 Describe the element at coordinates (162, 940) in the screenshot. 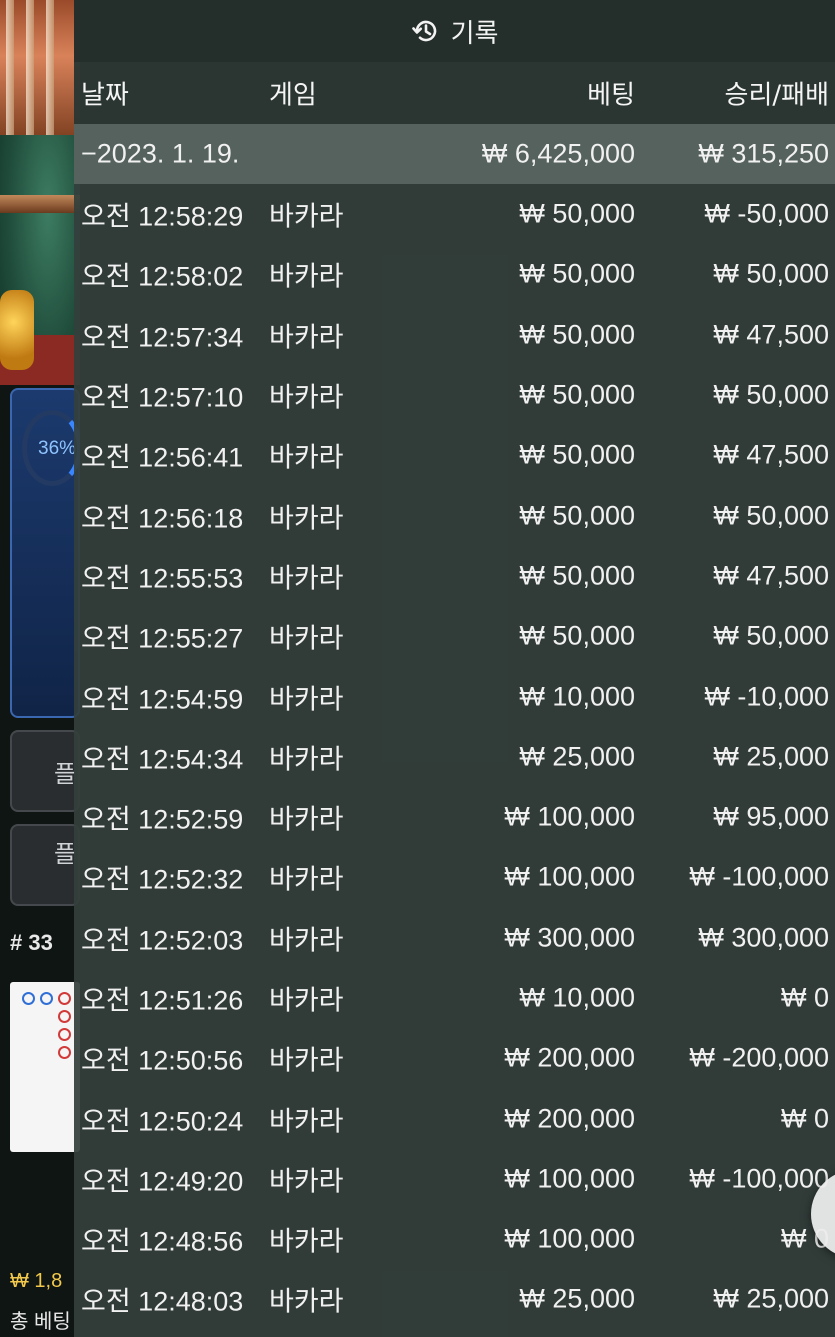

I see `row-time: 오전 12:52:03` at that location.